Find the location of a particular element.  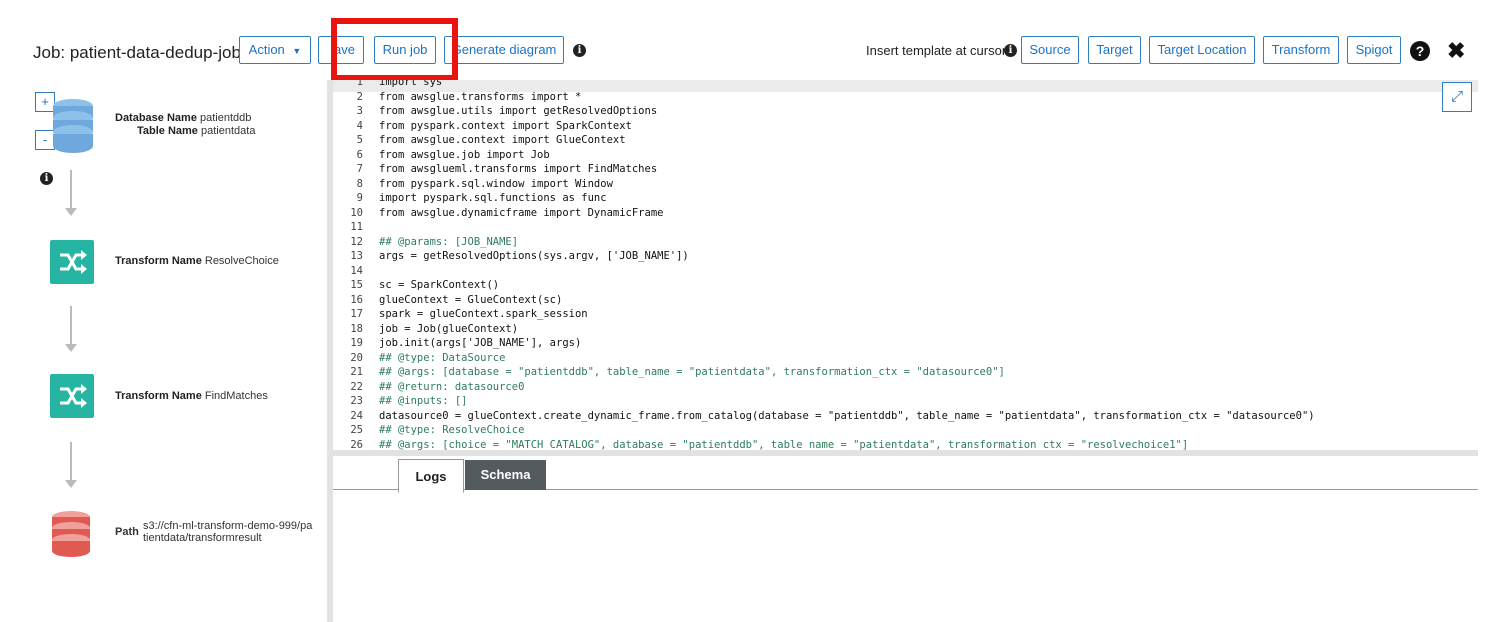

line-number: 23 is located at coordinates (356, 401).